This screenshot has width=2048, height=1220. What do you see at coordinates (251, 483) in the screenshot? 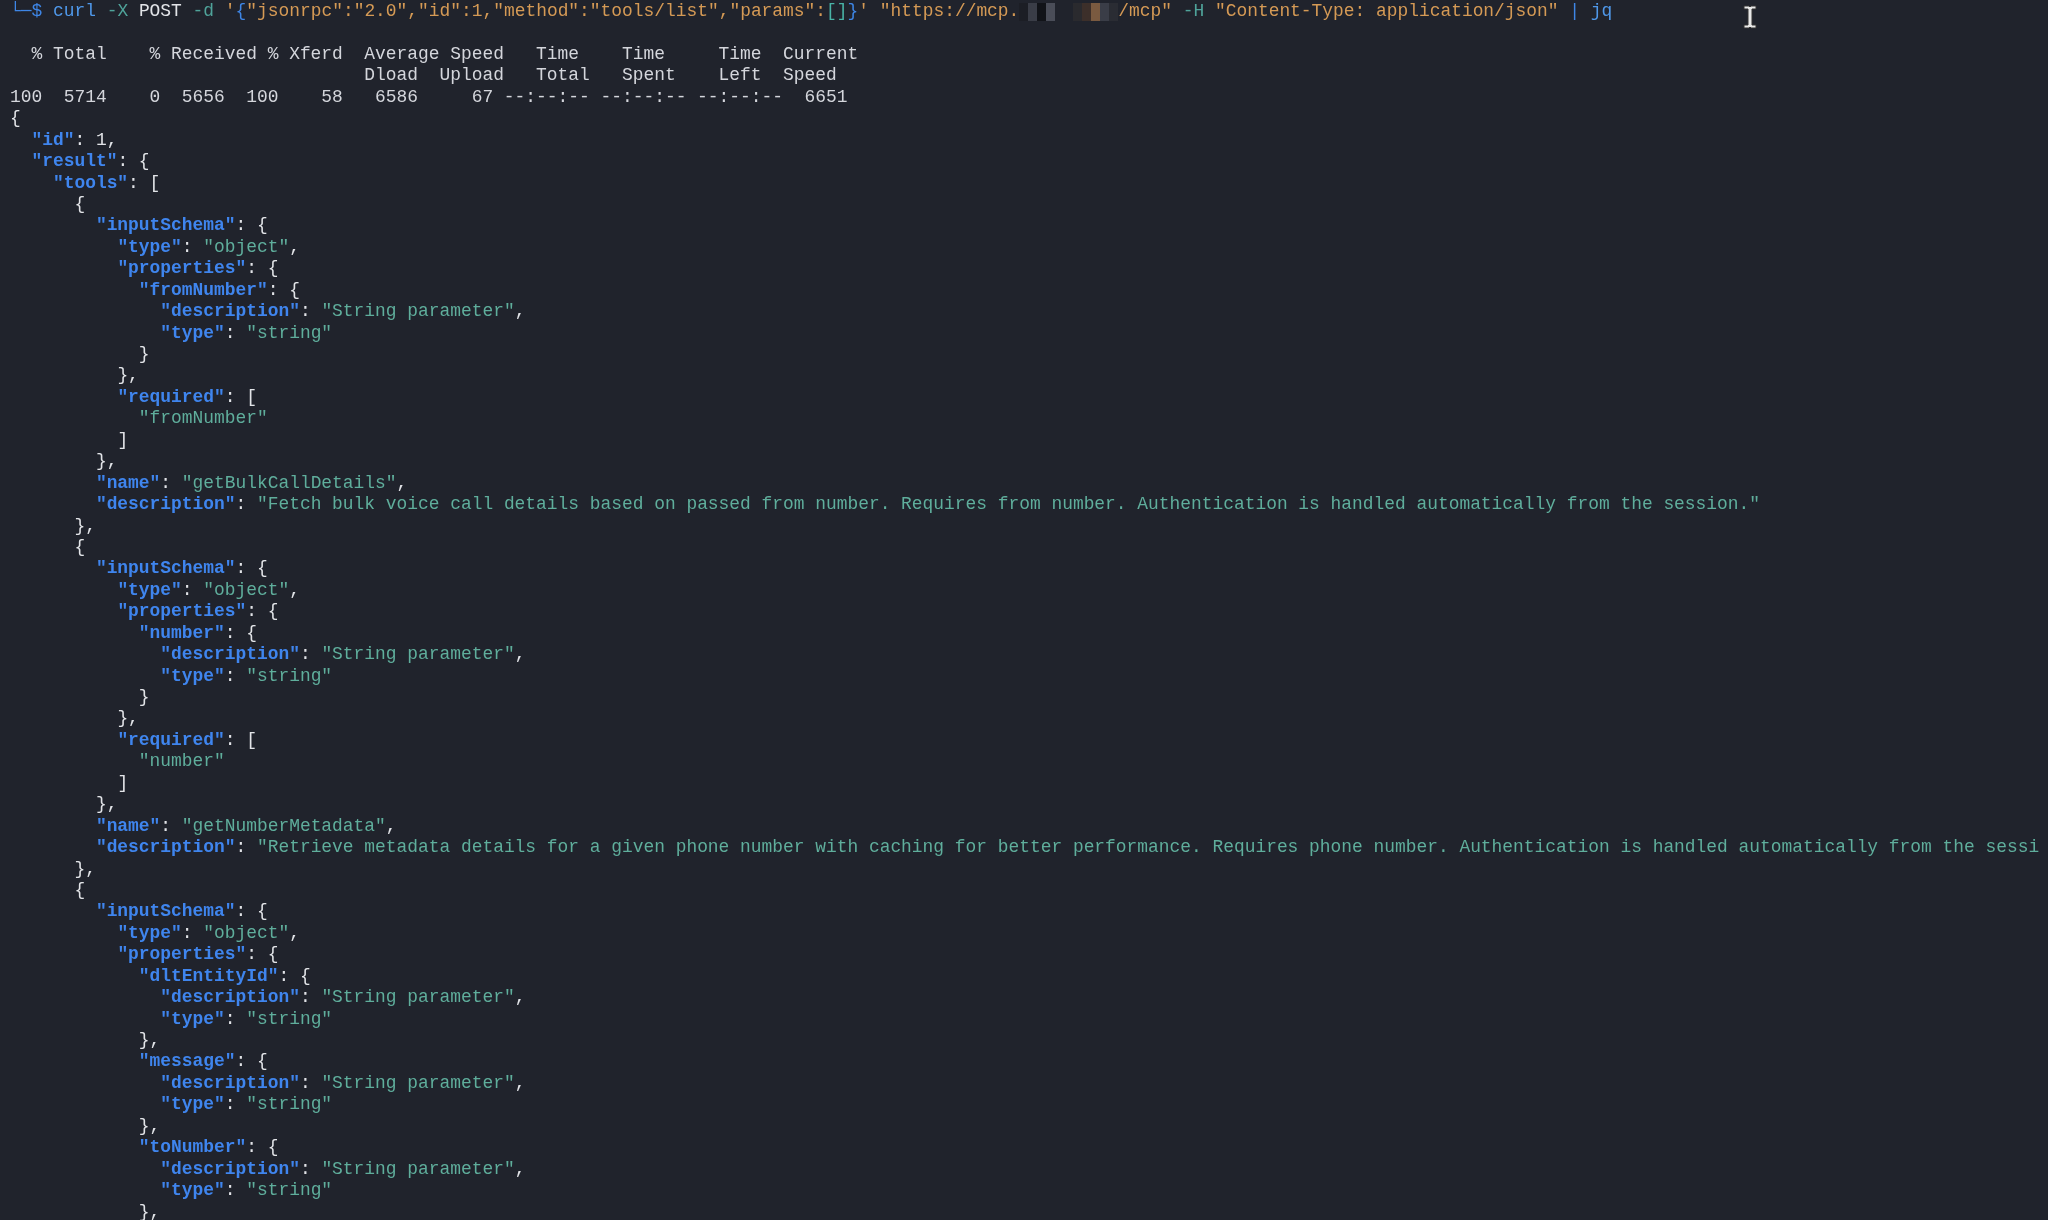
I see `json-output-line: "name": "getBulkCallDetails",` at bounding box center [251, 483].